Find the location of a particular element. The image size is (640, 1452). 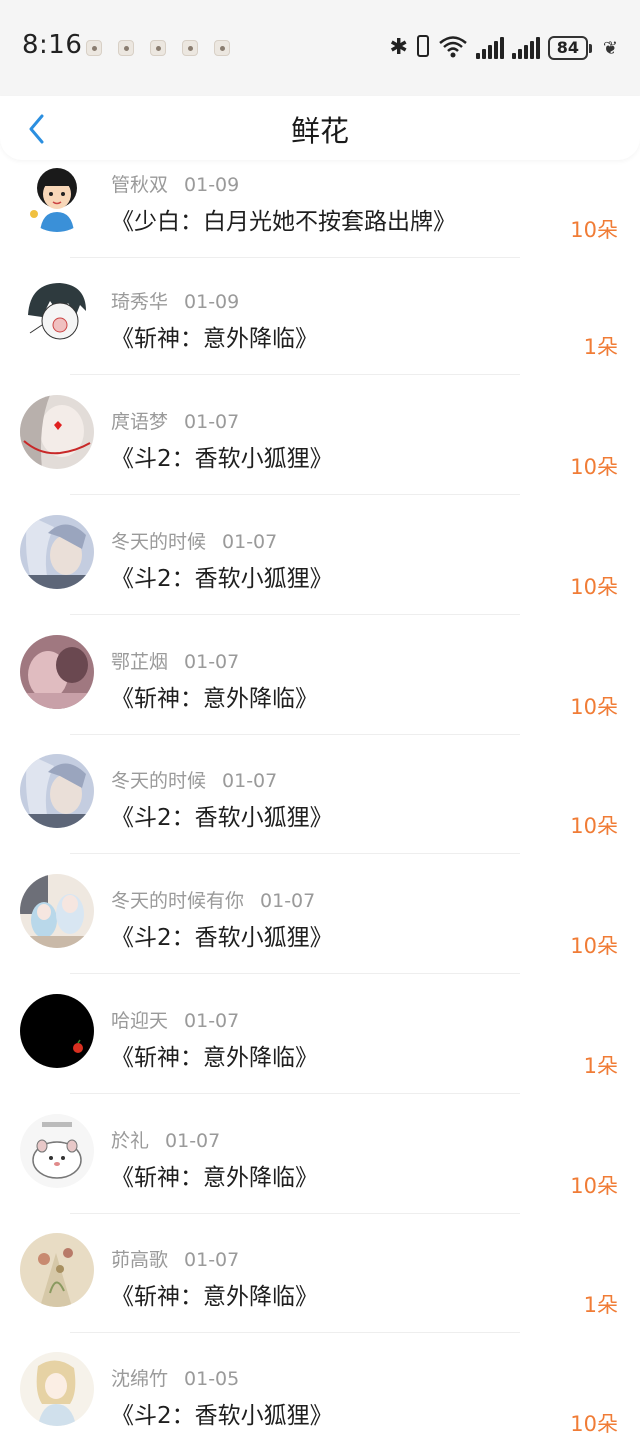

wifi-icon is located at coordinates (453, 48).